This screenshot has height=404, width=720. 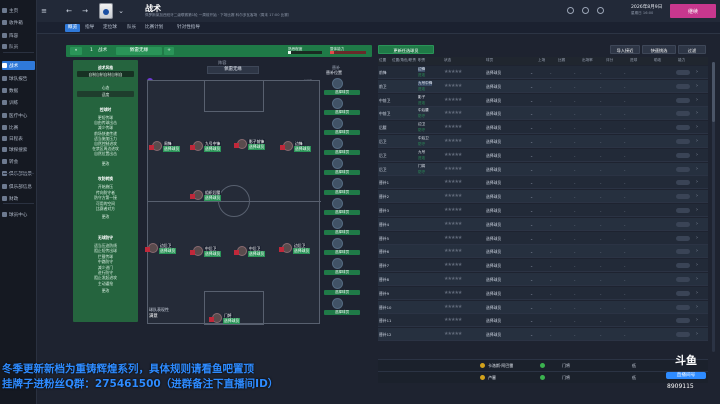 What do you see at coordinates (492, 378) in the screenshot?
I see `player-name: 卢塞` at bounding box center [492, 378].